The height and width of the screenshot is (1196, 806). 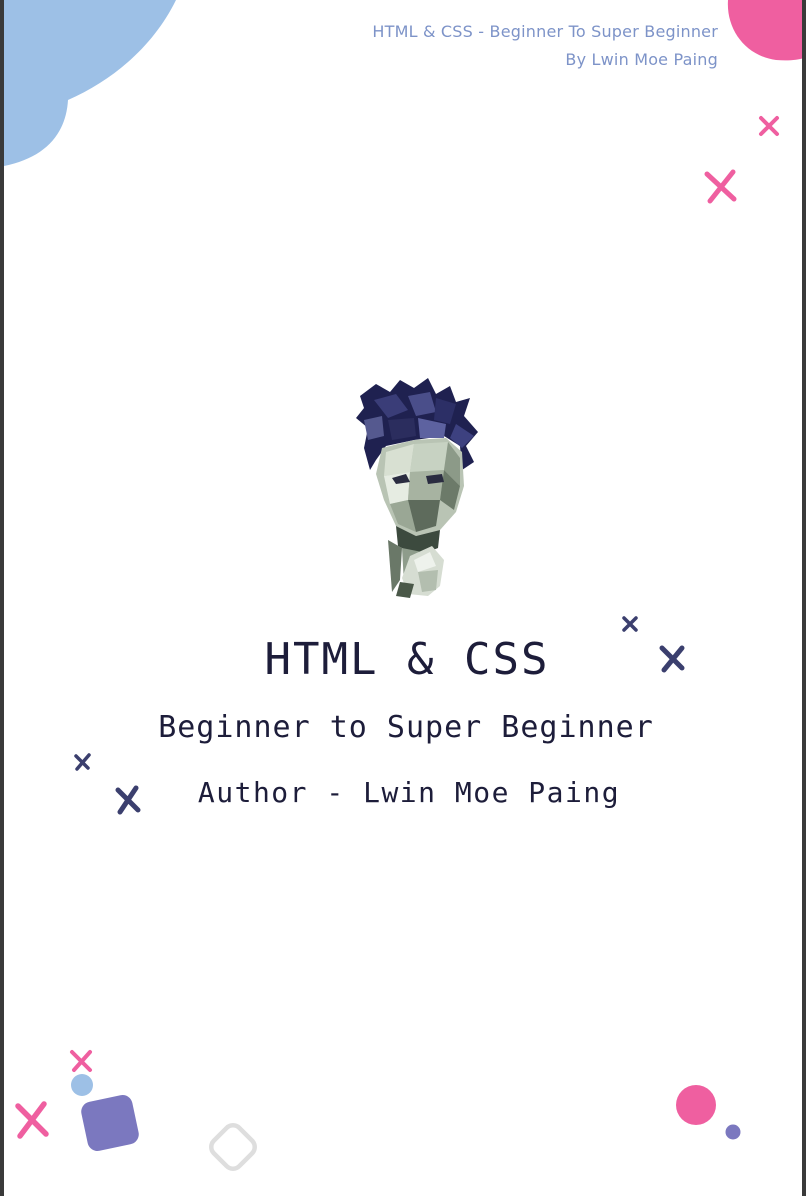 I want to click on rounded-square-outline-decoration, so click(x=233, y=1147).